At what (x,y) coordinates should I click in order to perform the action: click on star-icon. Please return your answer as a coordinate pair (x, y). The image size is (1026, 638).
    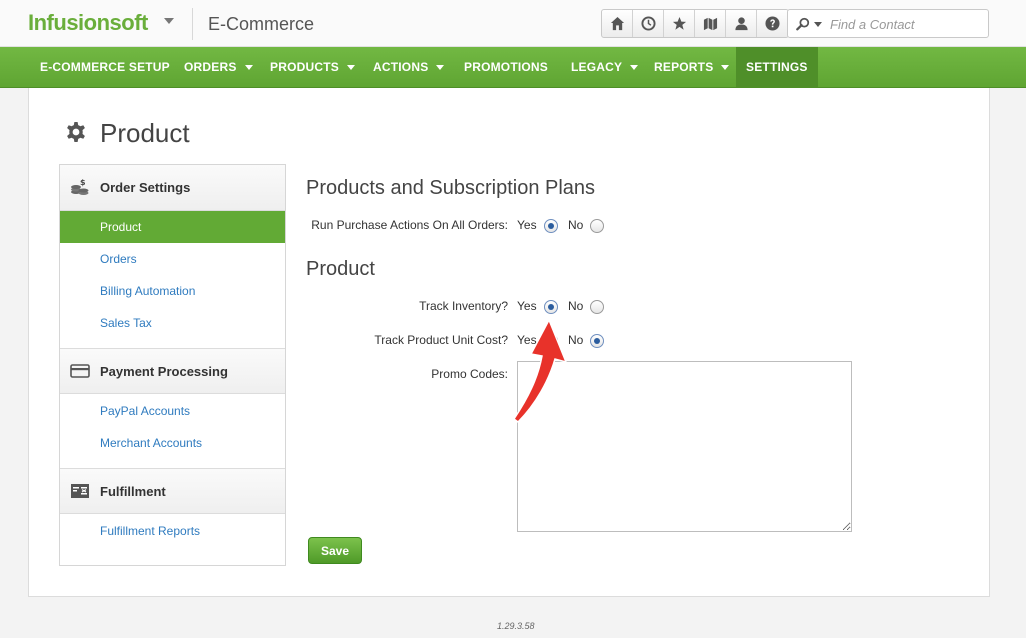
    Looking at the image, I should click on (679, 23).